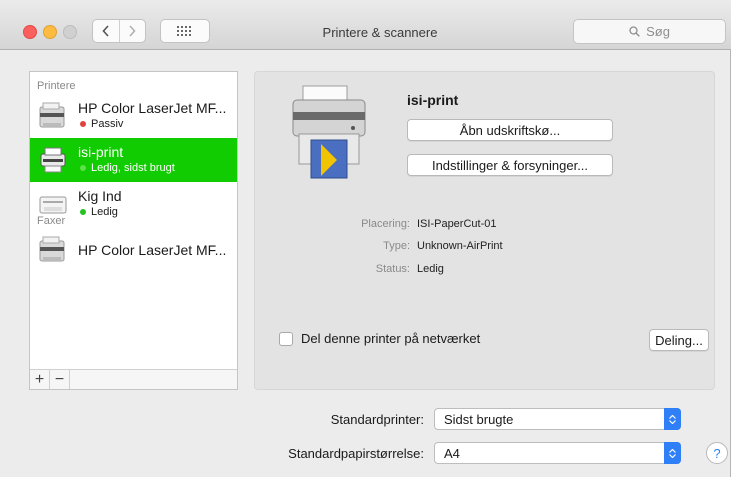  What do you see at coordinates (40, 379) in the screenshot?
I see `add-printer-button: +` at bounding box center [40, 379].